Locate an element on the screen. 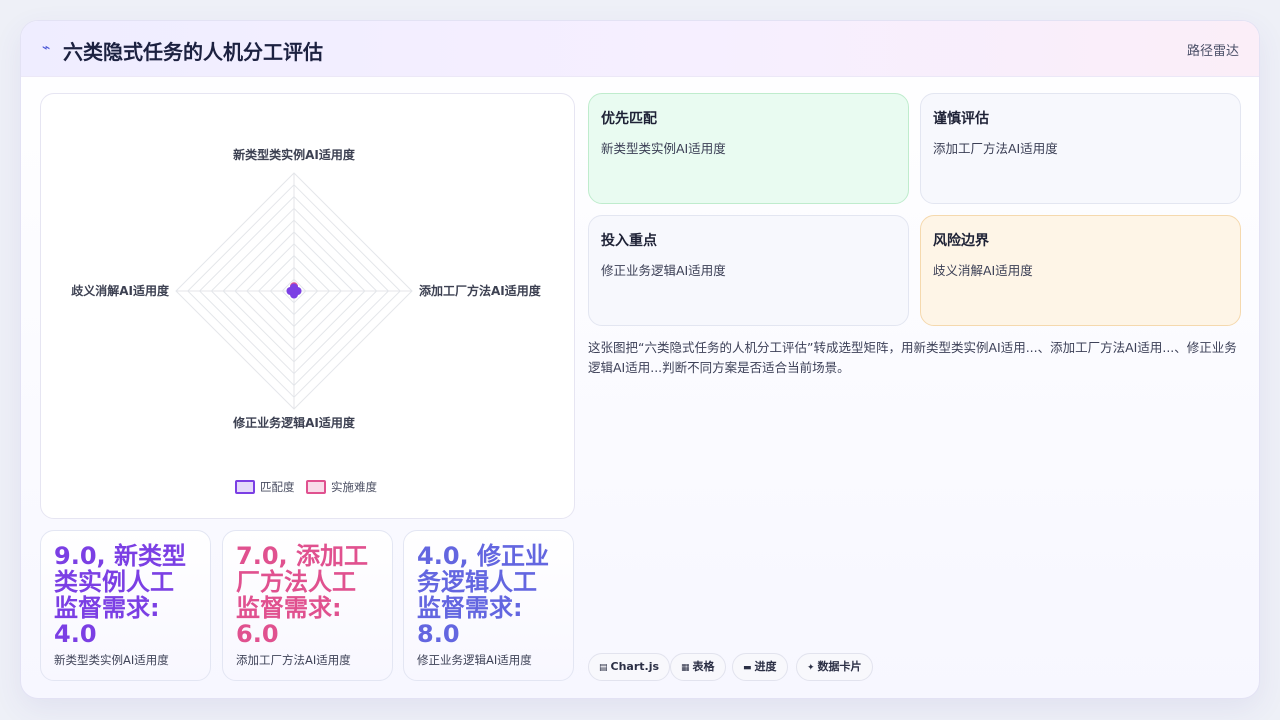 The width and height of the screenshot is (1280, 720). quadrant-title: 风险边界 is located at coordinates (961, 241).